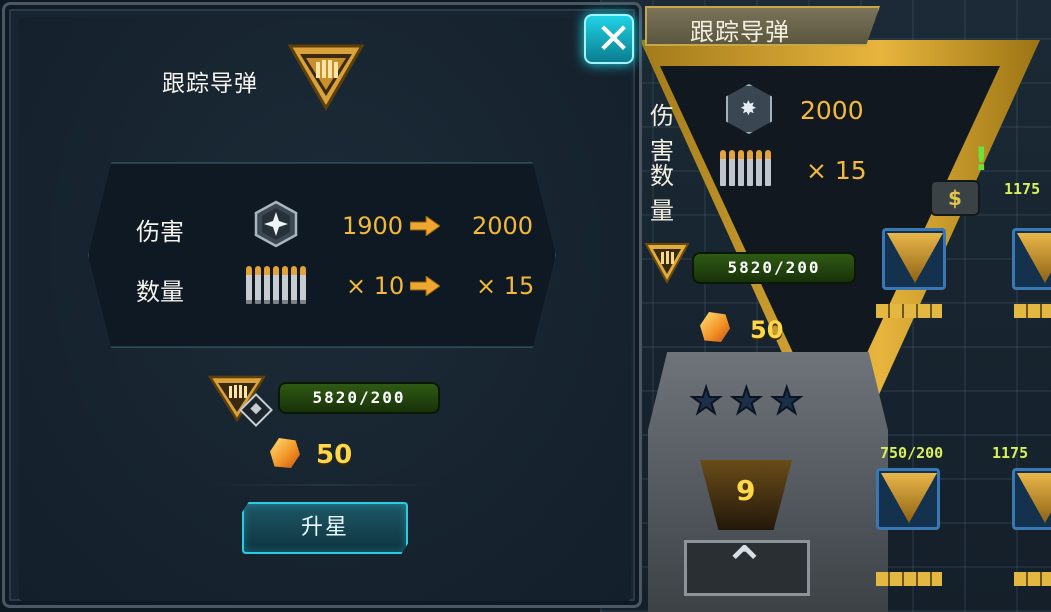 The width and height of the screenshot is (1051, 612). I want to click on background-count-value: × 15, so click(836, 170).